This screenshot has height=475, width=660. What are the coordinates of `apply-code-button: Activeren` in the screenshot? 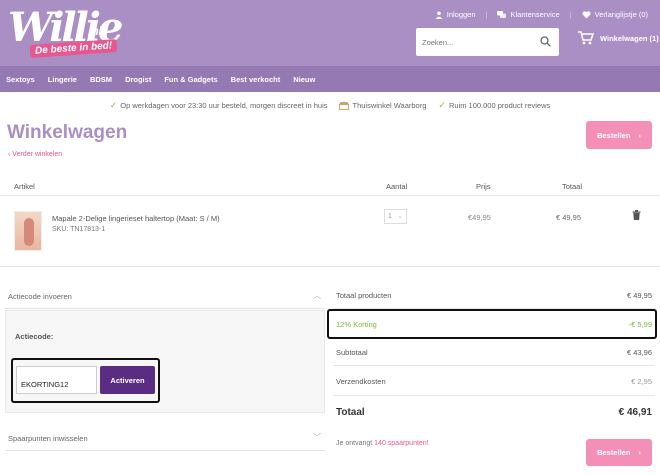 It's located at (127, 380).